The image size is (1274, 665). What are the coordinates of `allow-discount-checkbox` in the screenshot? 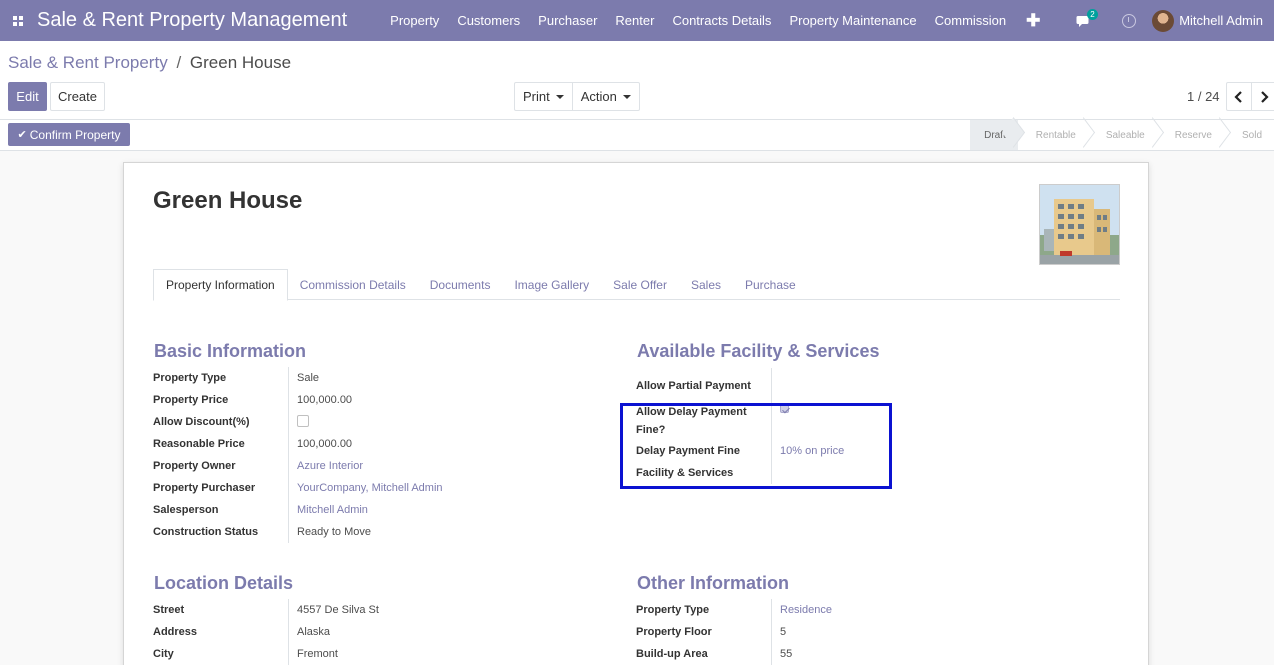 It's located at (303, 420).